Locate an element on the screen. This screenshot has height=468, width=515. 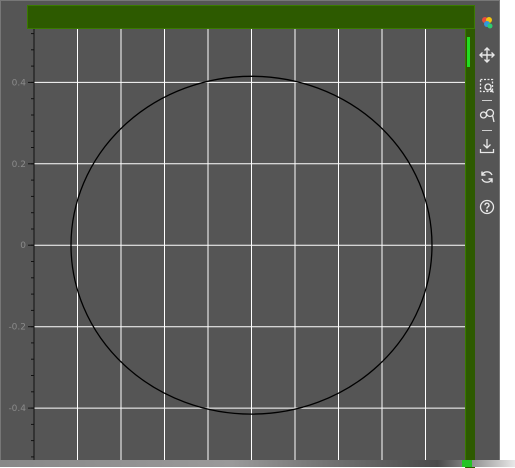
y-tick-label: 0 is located at coordinates (23, 246).